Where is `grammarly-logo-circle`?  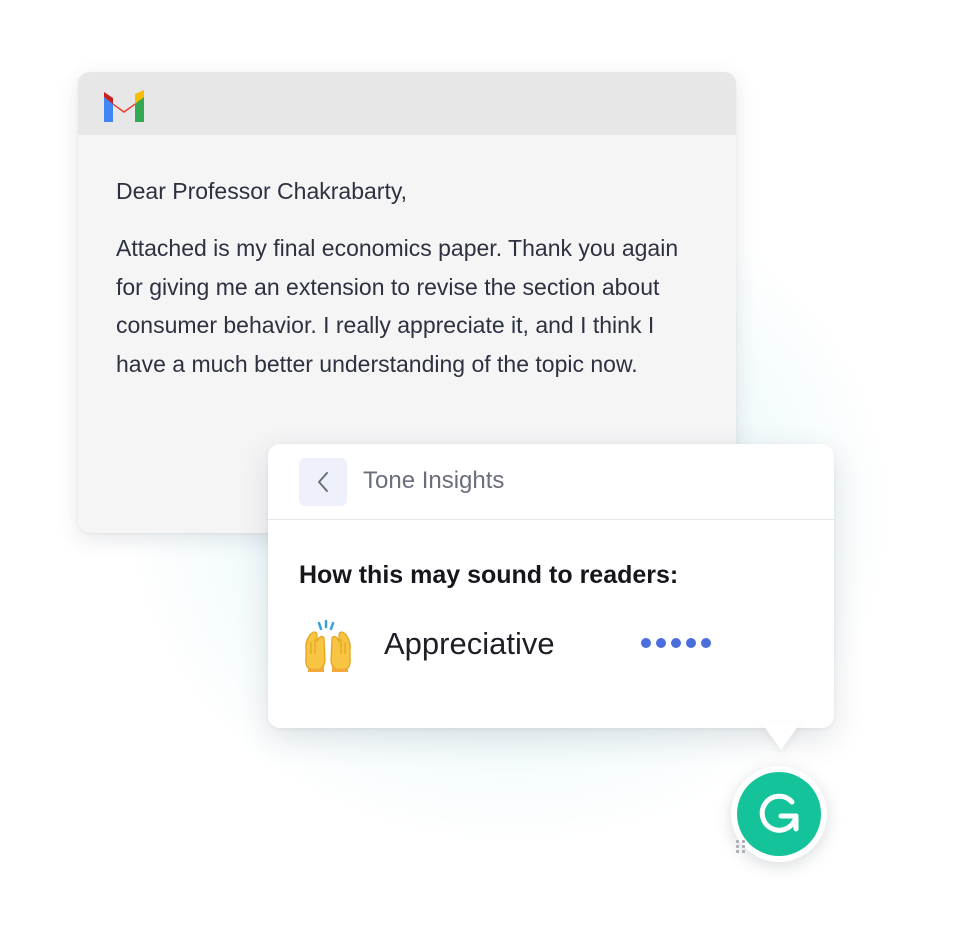 grammarly-logo-circle is located at coordinates (779, 814).